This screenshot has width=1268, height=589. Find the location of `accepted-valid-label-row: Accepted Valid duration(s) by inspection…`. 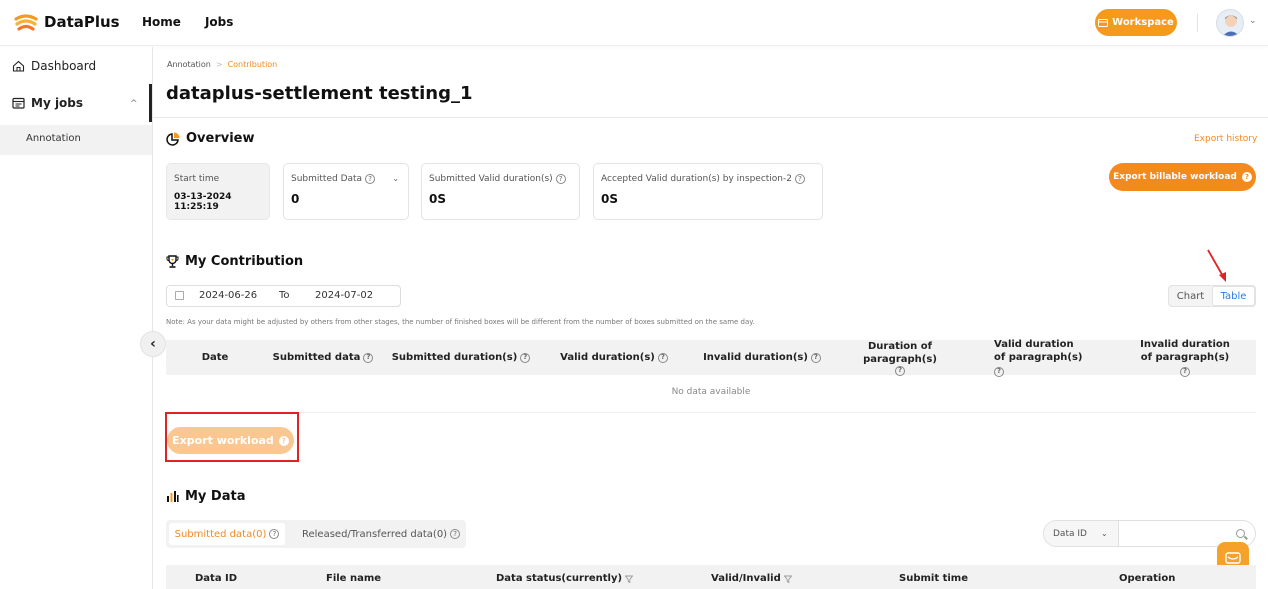

accepted-valid-label-row: Accepted Valid duration(s) by inspection… is located at coordinates (703, 179).